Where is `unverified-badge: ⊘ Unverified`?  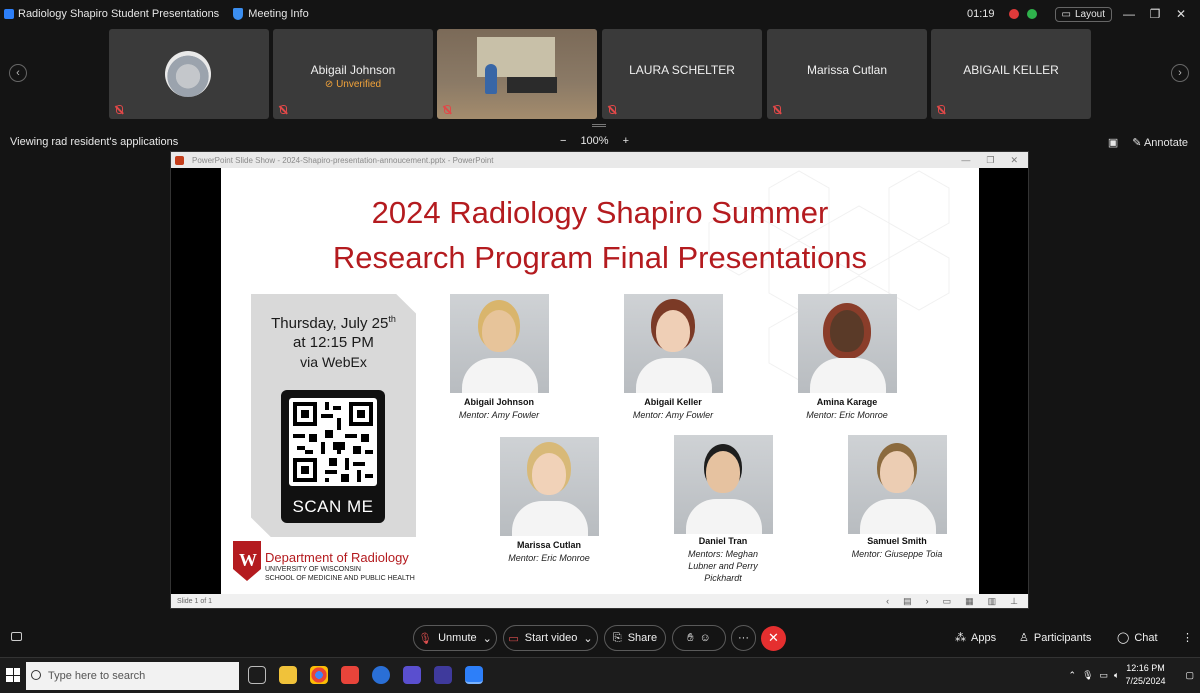
unverified-badge: ⊘ Unverified is located at coordinates (353, 84).